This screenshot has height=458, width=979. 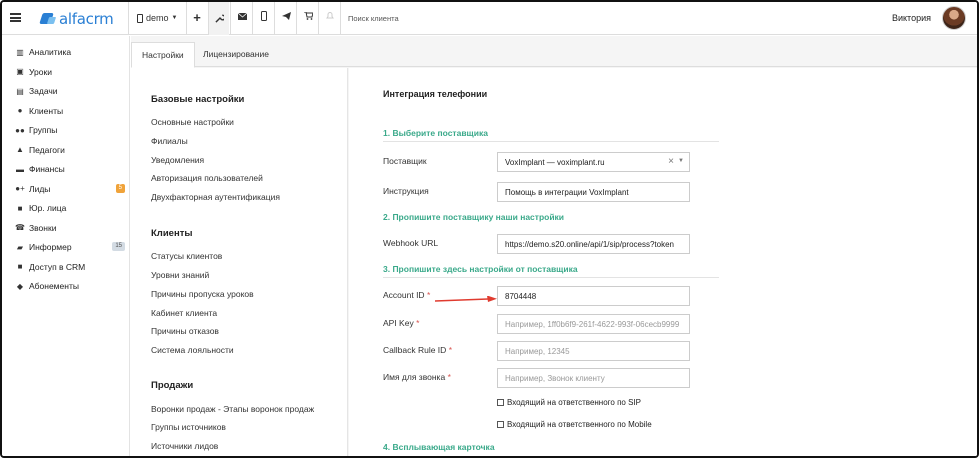 What do you see at coordinates (202, 294) in the screenshot?
I see `menu-link-absence-reasons: Причины пропуска уроков` at bounding box center [202, 294].